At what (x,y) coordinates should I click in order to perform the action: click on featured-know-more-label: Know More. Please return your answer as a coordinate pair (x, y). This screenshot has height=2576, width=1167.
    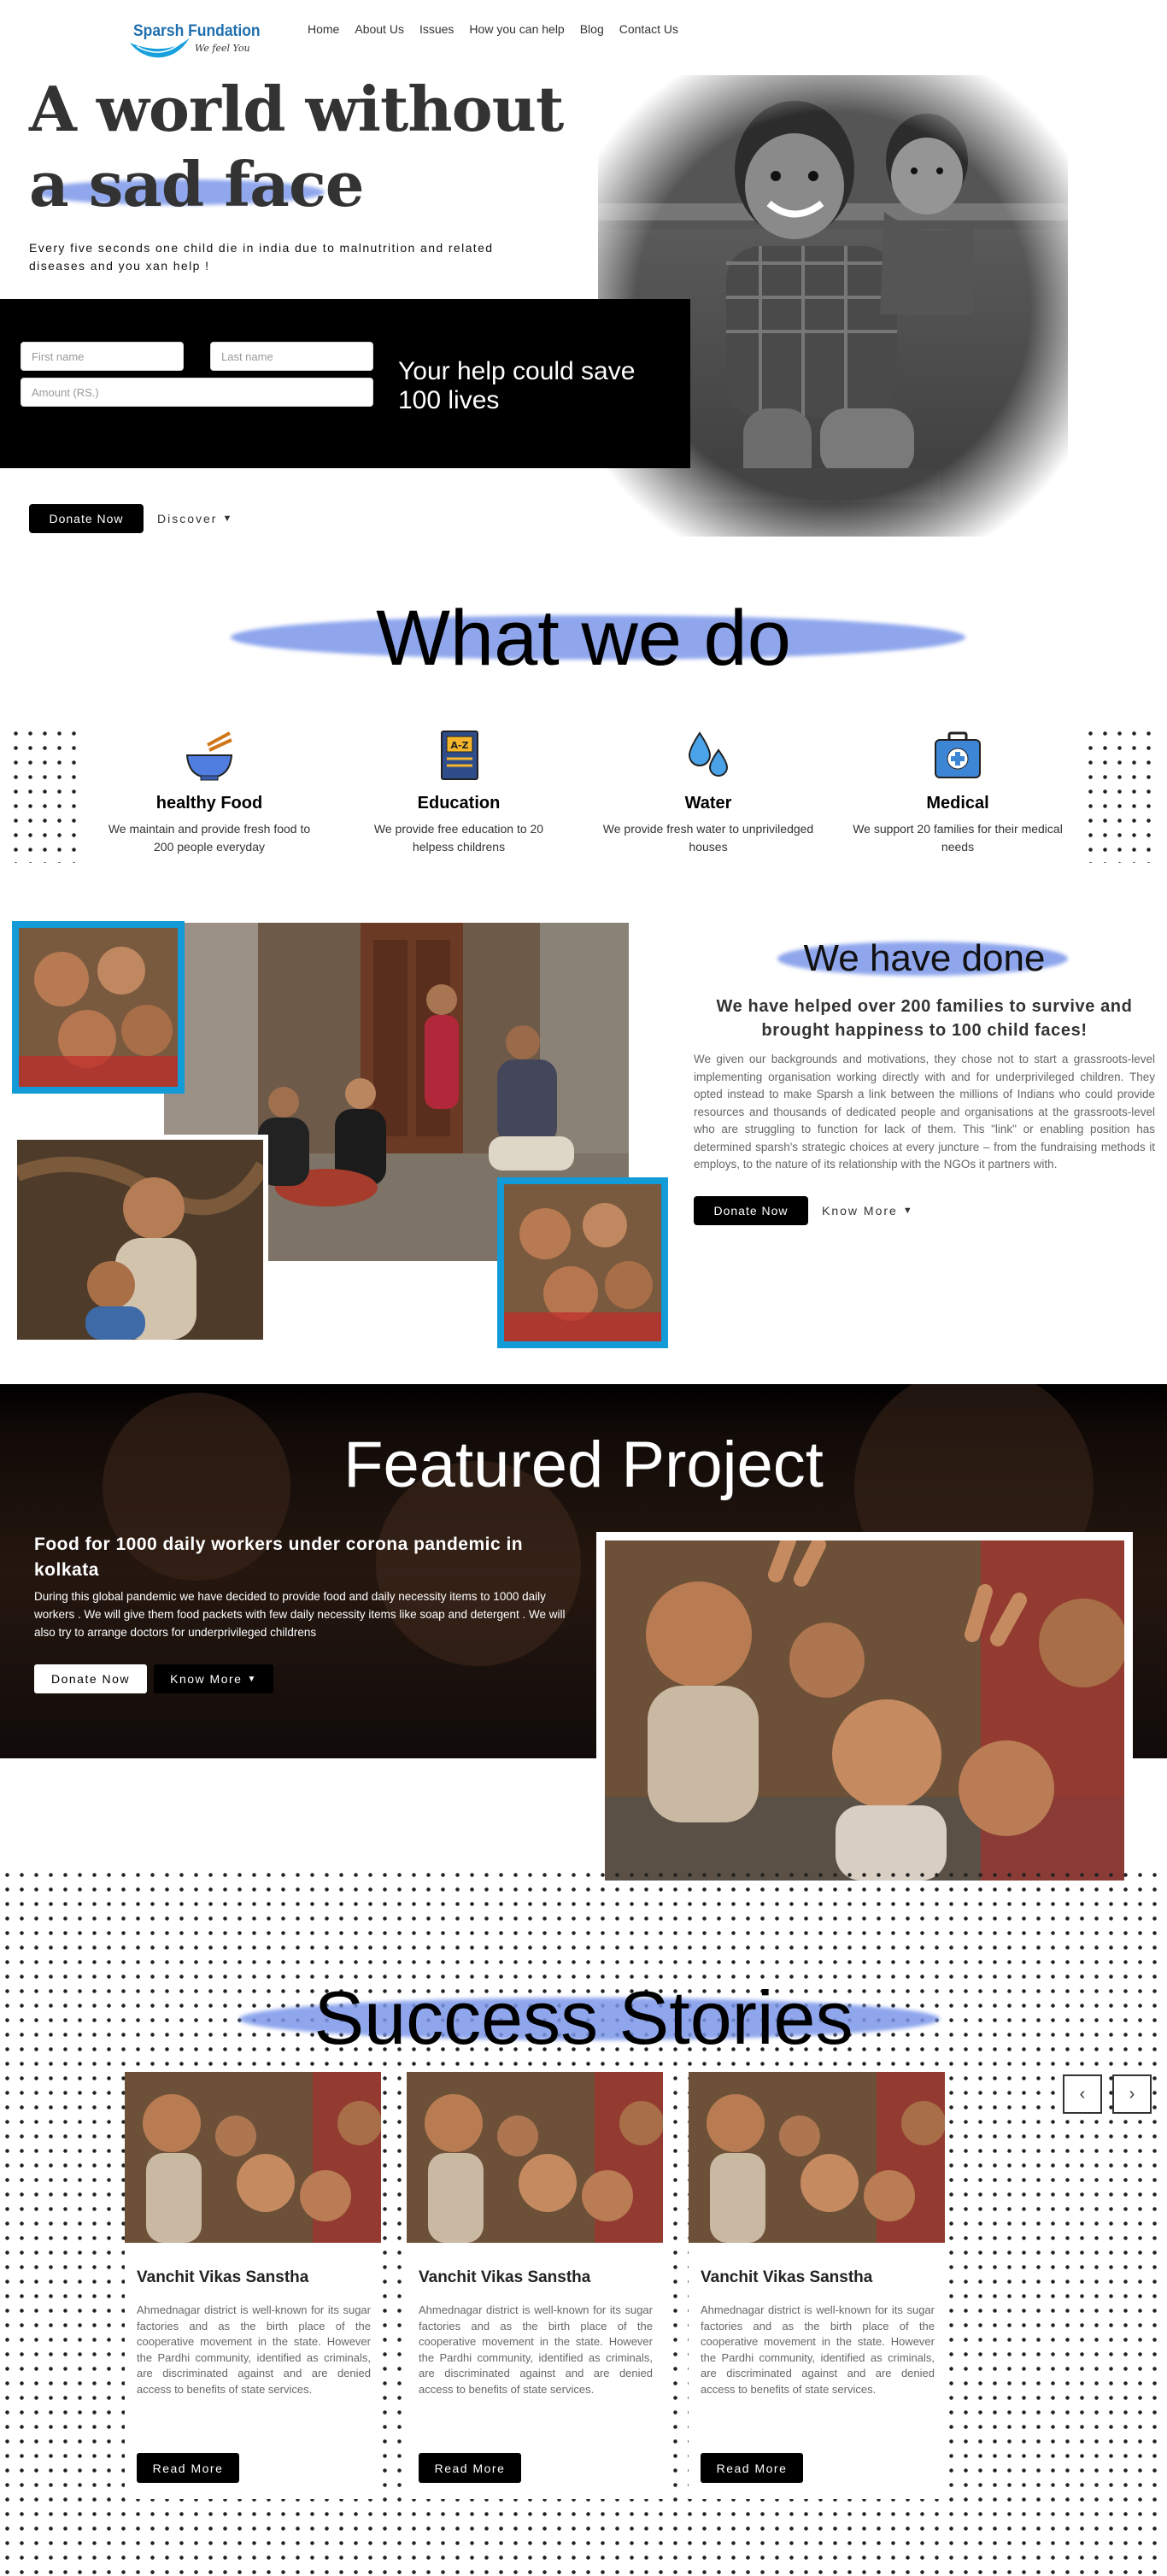
    Looking at the image, I should click on (206, 1679).